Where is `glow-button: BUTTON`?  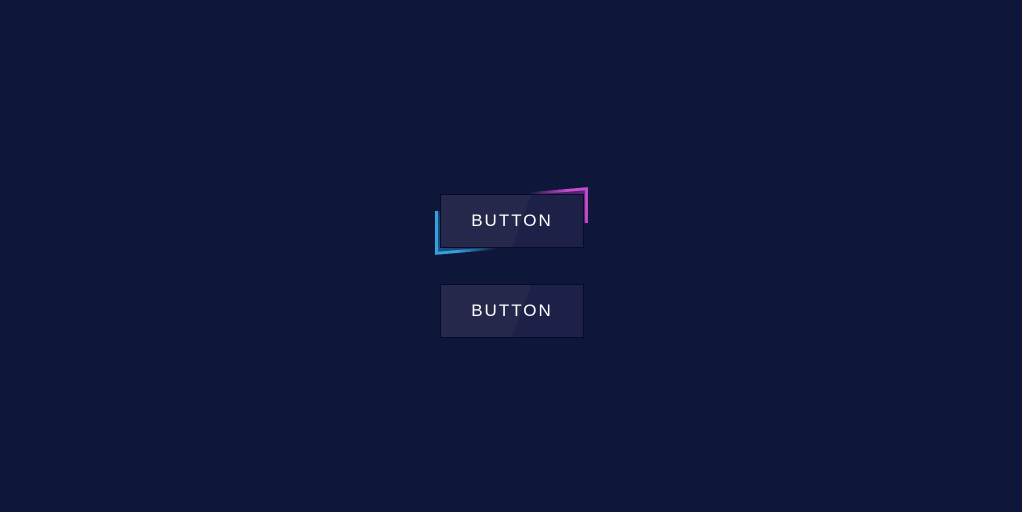 glow-button: BUTTON is located at coordinates (512, 221).